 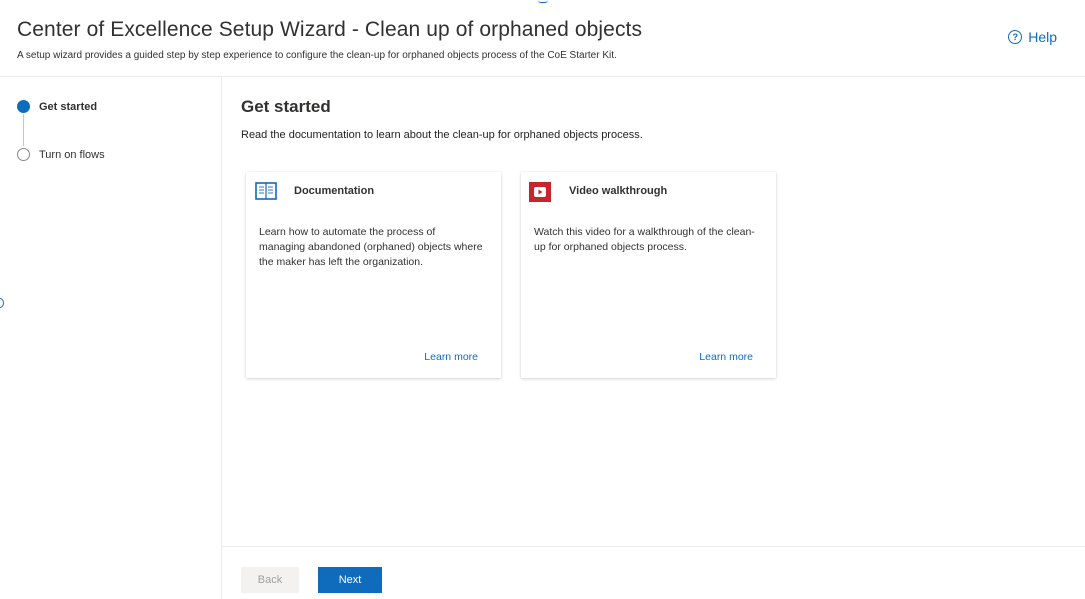 I want to click on card-title: Documentation, so click(x=334, y=191).